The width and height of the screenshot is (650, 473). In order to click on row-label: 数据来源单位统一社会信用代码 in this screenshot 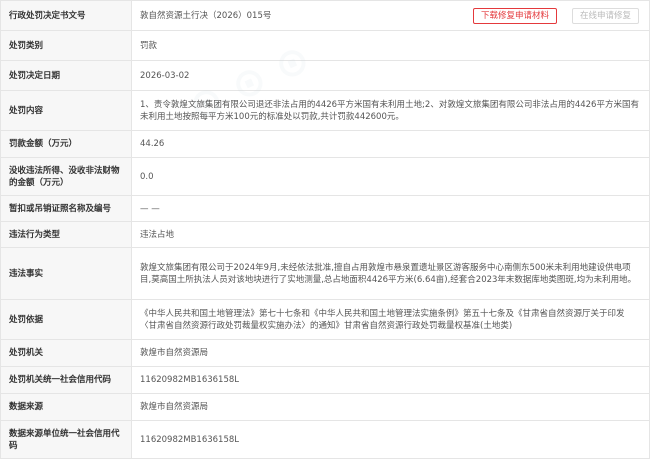, I will do `click(66, 439)`.